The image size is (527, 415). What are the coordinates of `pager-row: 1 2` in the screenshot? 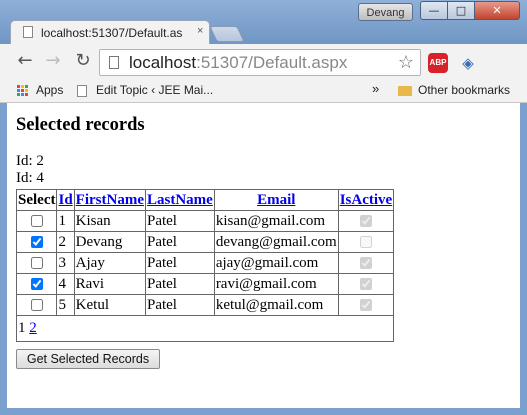 It's located at (205, 328).